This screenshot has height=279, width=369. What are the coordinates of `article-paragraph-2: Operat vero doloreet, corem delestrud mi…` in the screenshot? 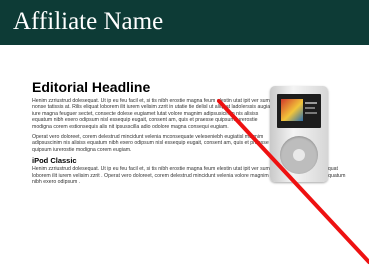 It's located at (150, 143).